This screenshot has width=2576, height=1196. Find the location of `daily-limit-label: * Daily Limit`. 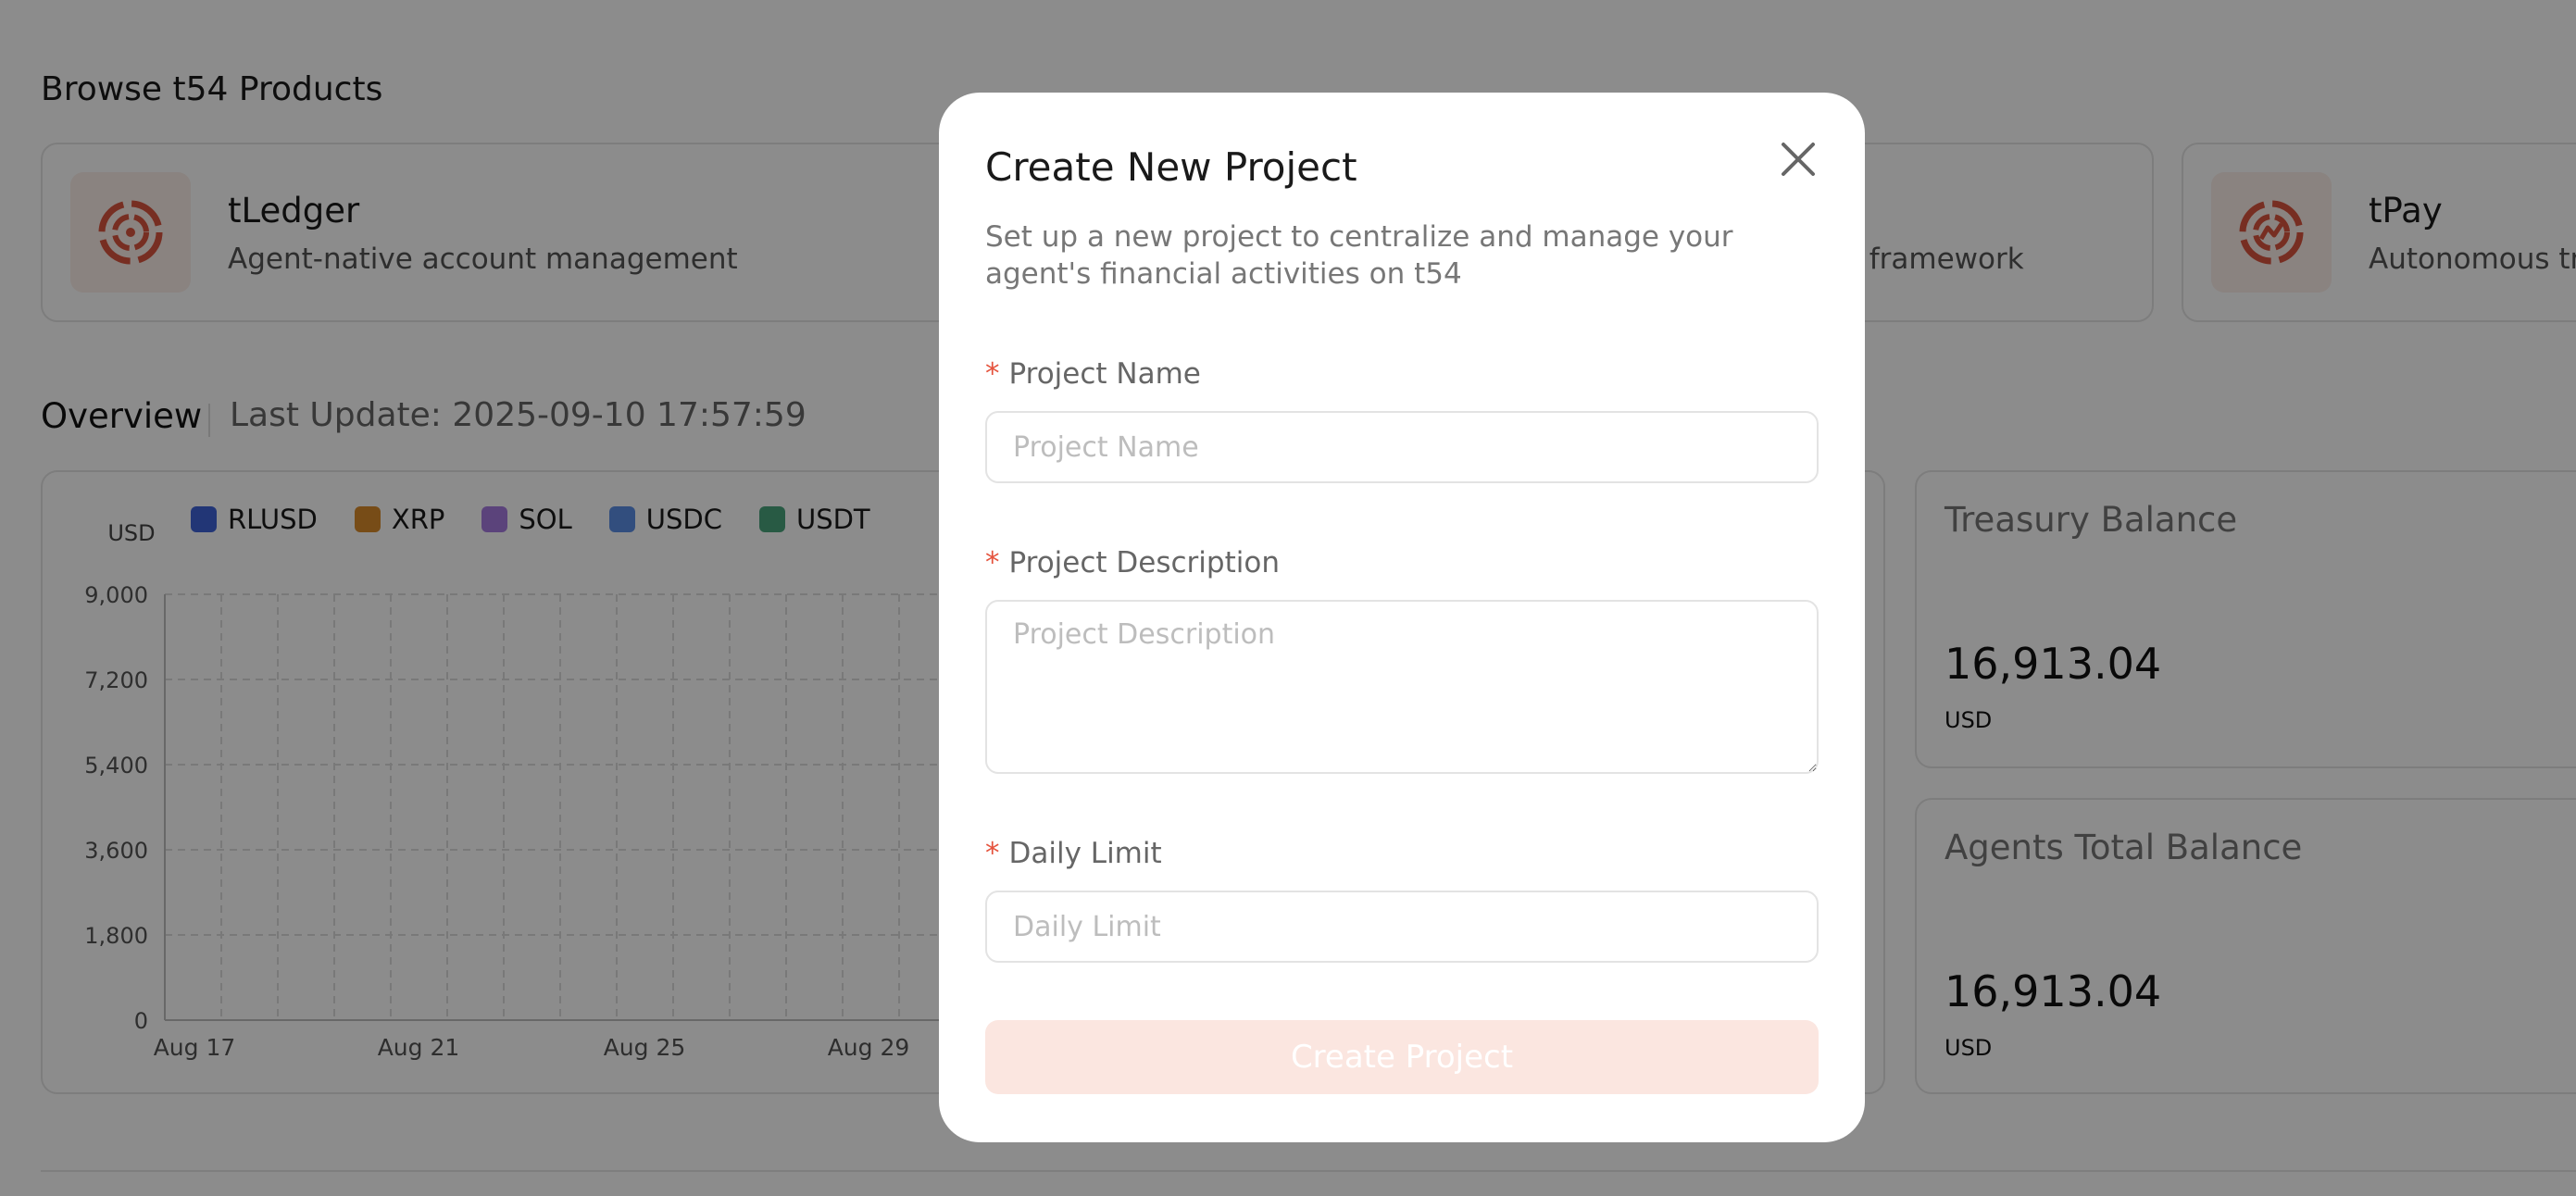

daily-limit-label: * Daily Limit is located at coordinates (1074, 853).